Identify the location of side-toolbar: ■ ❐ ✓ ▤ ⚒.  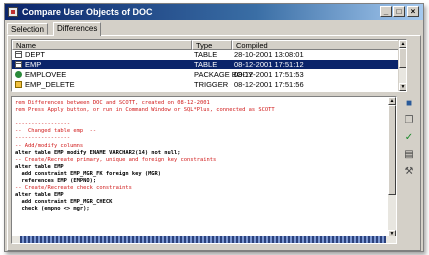
(409, 158).